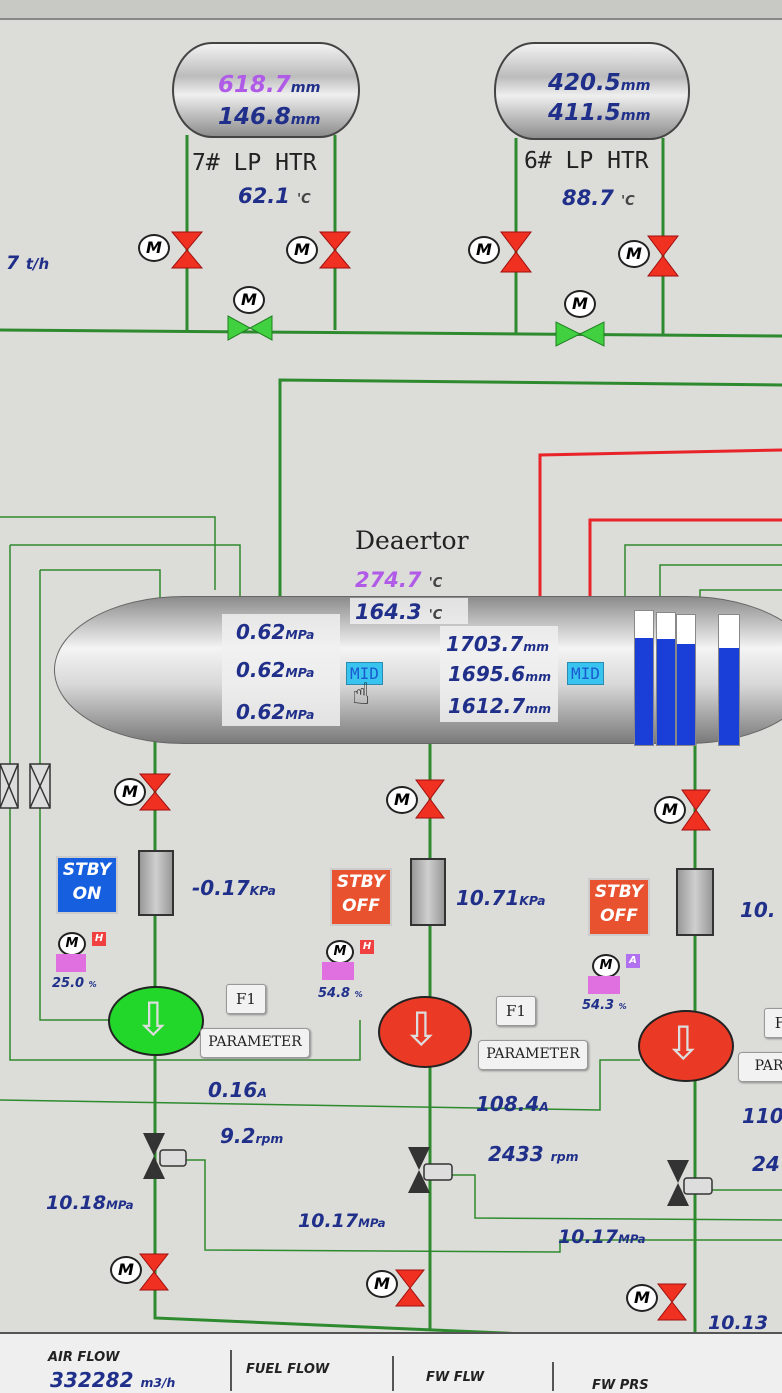 The image size is (782, 1393). Describe the element at coordinates (399, 580) in the screenshot. I see `deaerator-temp1: 274.7 'C` at that location.